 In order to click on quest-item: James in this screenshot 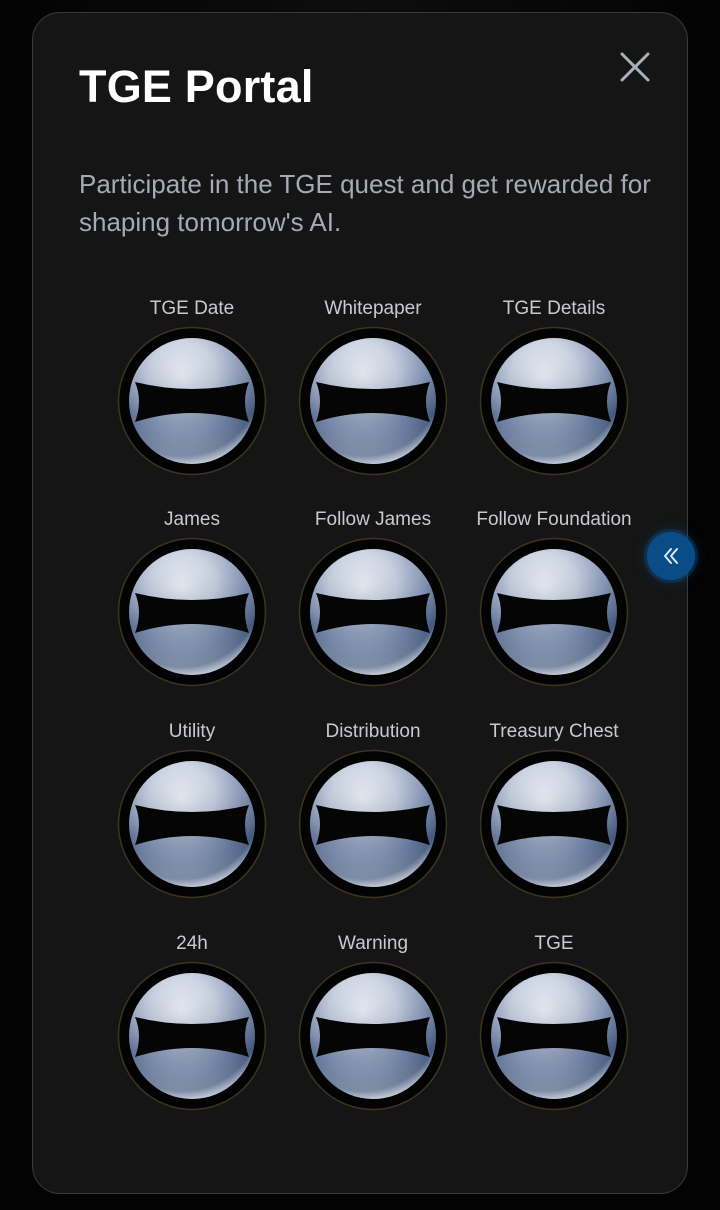, I will do `click(192, 608)`.